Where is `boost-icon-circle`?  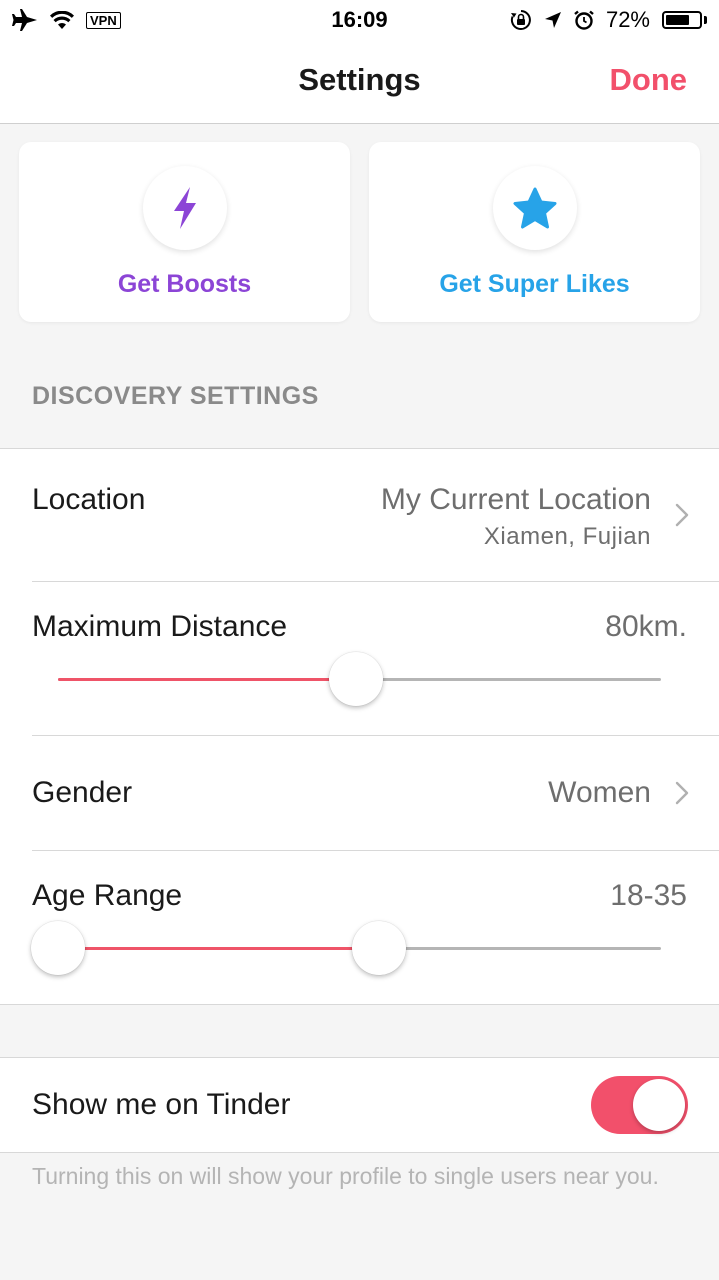
boost-icon-circle is located at coordinates (184, 208).